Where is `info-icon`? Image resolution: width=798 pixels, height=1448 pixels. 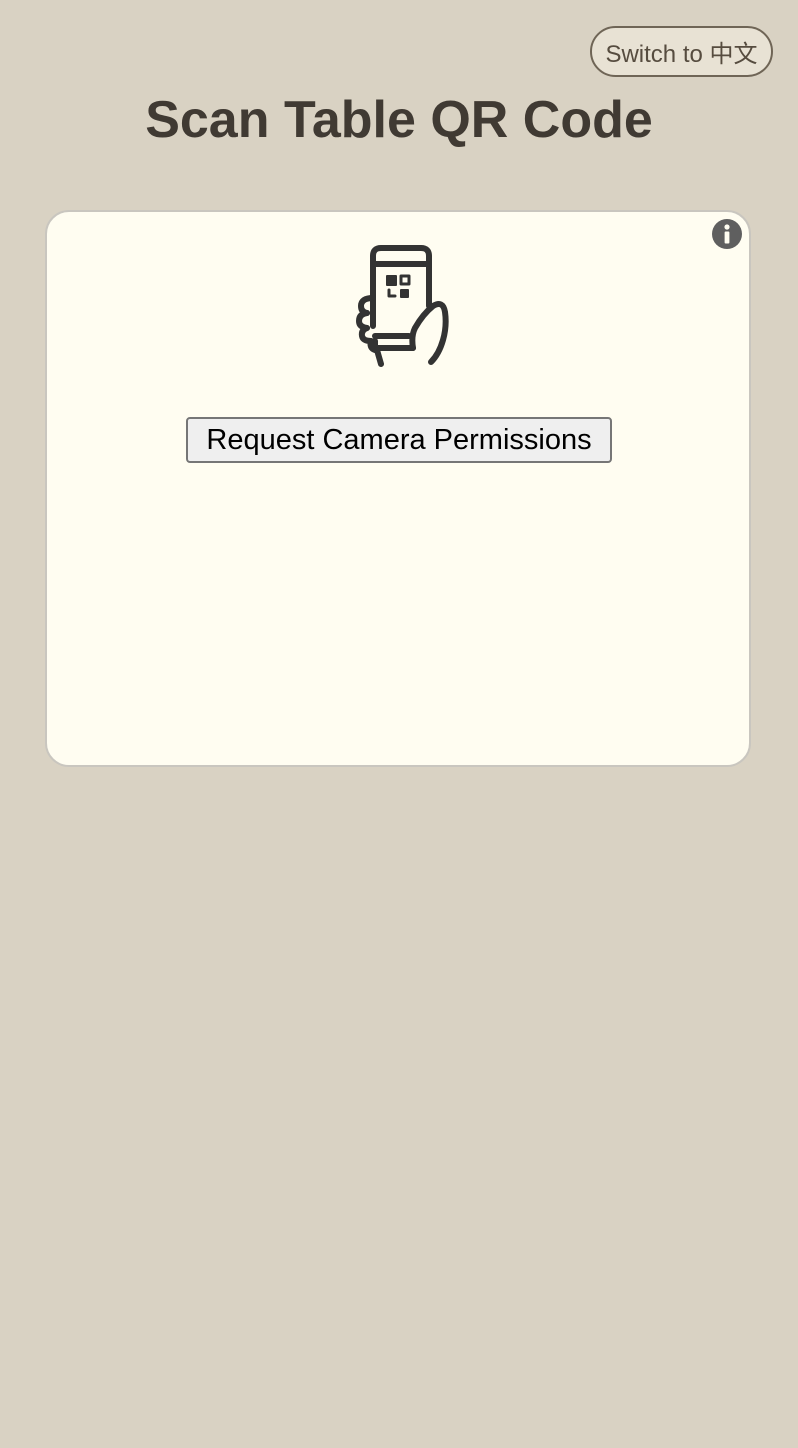 info-icon is located at coordinates (727, 234).